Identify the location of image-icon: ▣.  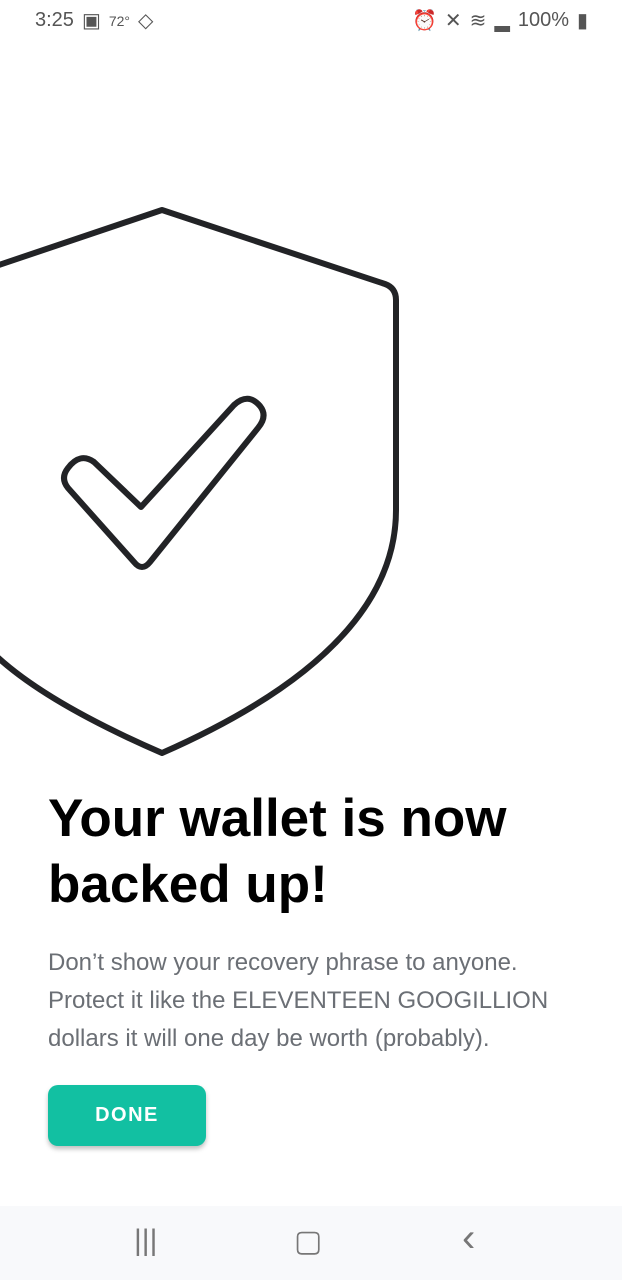
(91, 21).